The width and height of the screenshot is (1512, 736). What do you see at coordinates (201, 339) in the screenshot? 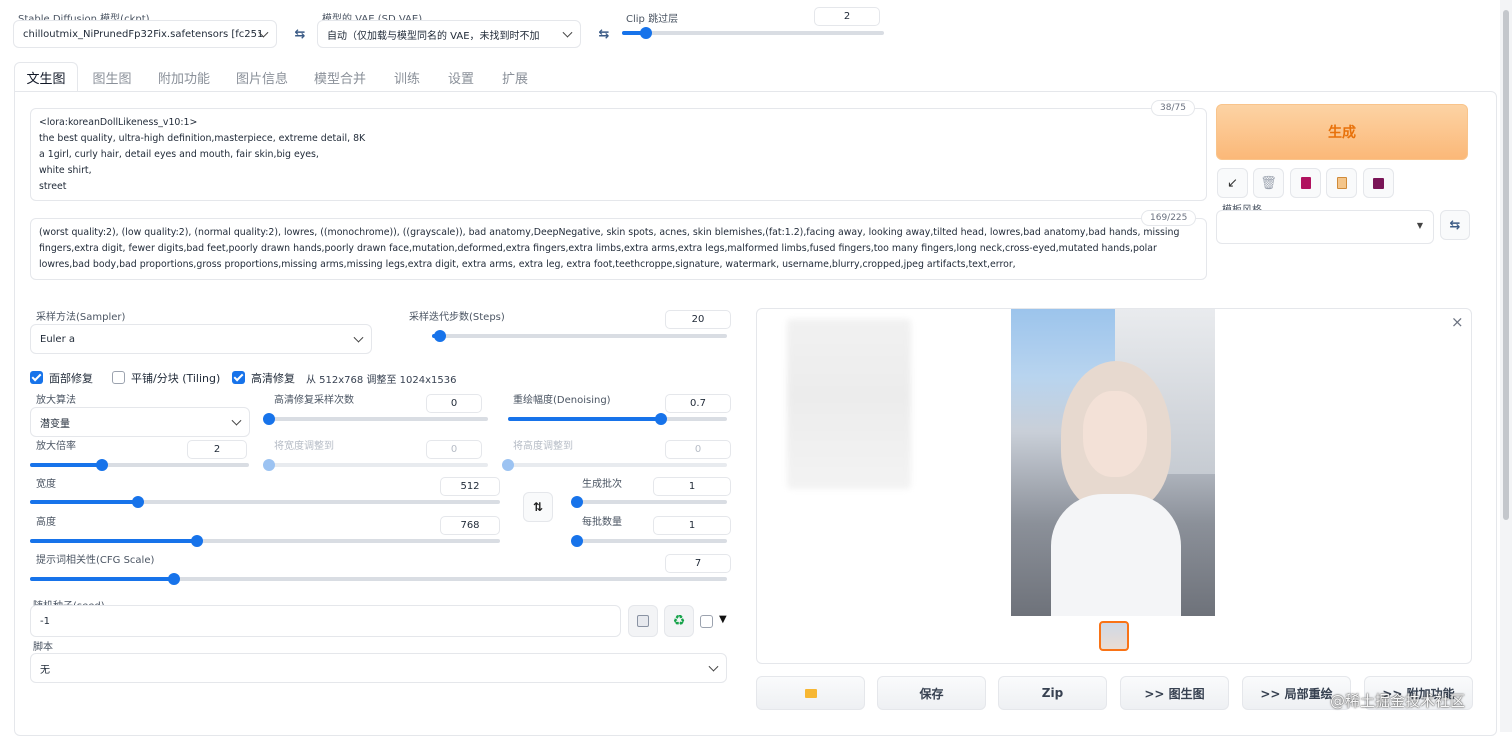
I see `sampler-select: Euler a` at bounding box center [201, 339].